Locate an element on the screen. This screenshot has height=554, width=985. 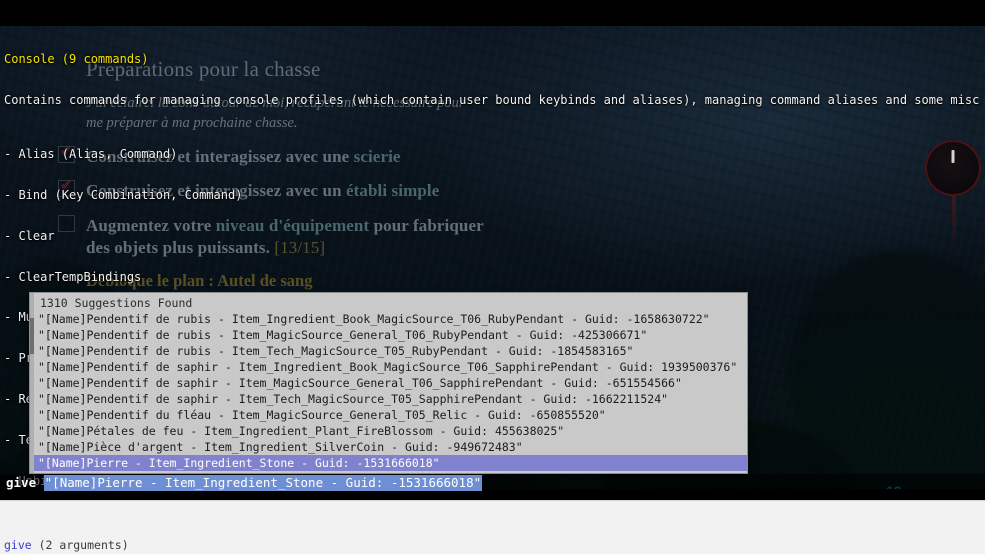
console-input-space is located at coordinates (40, 483).